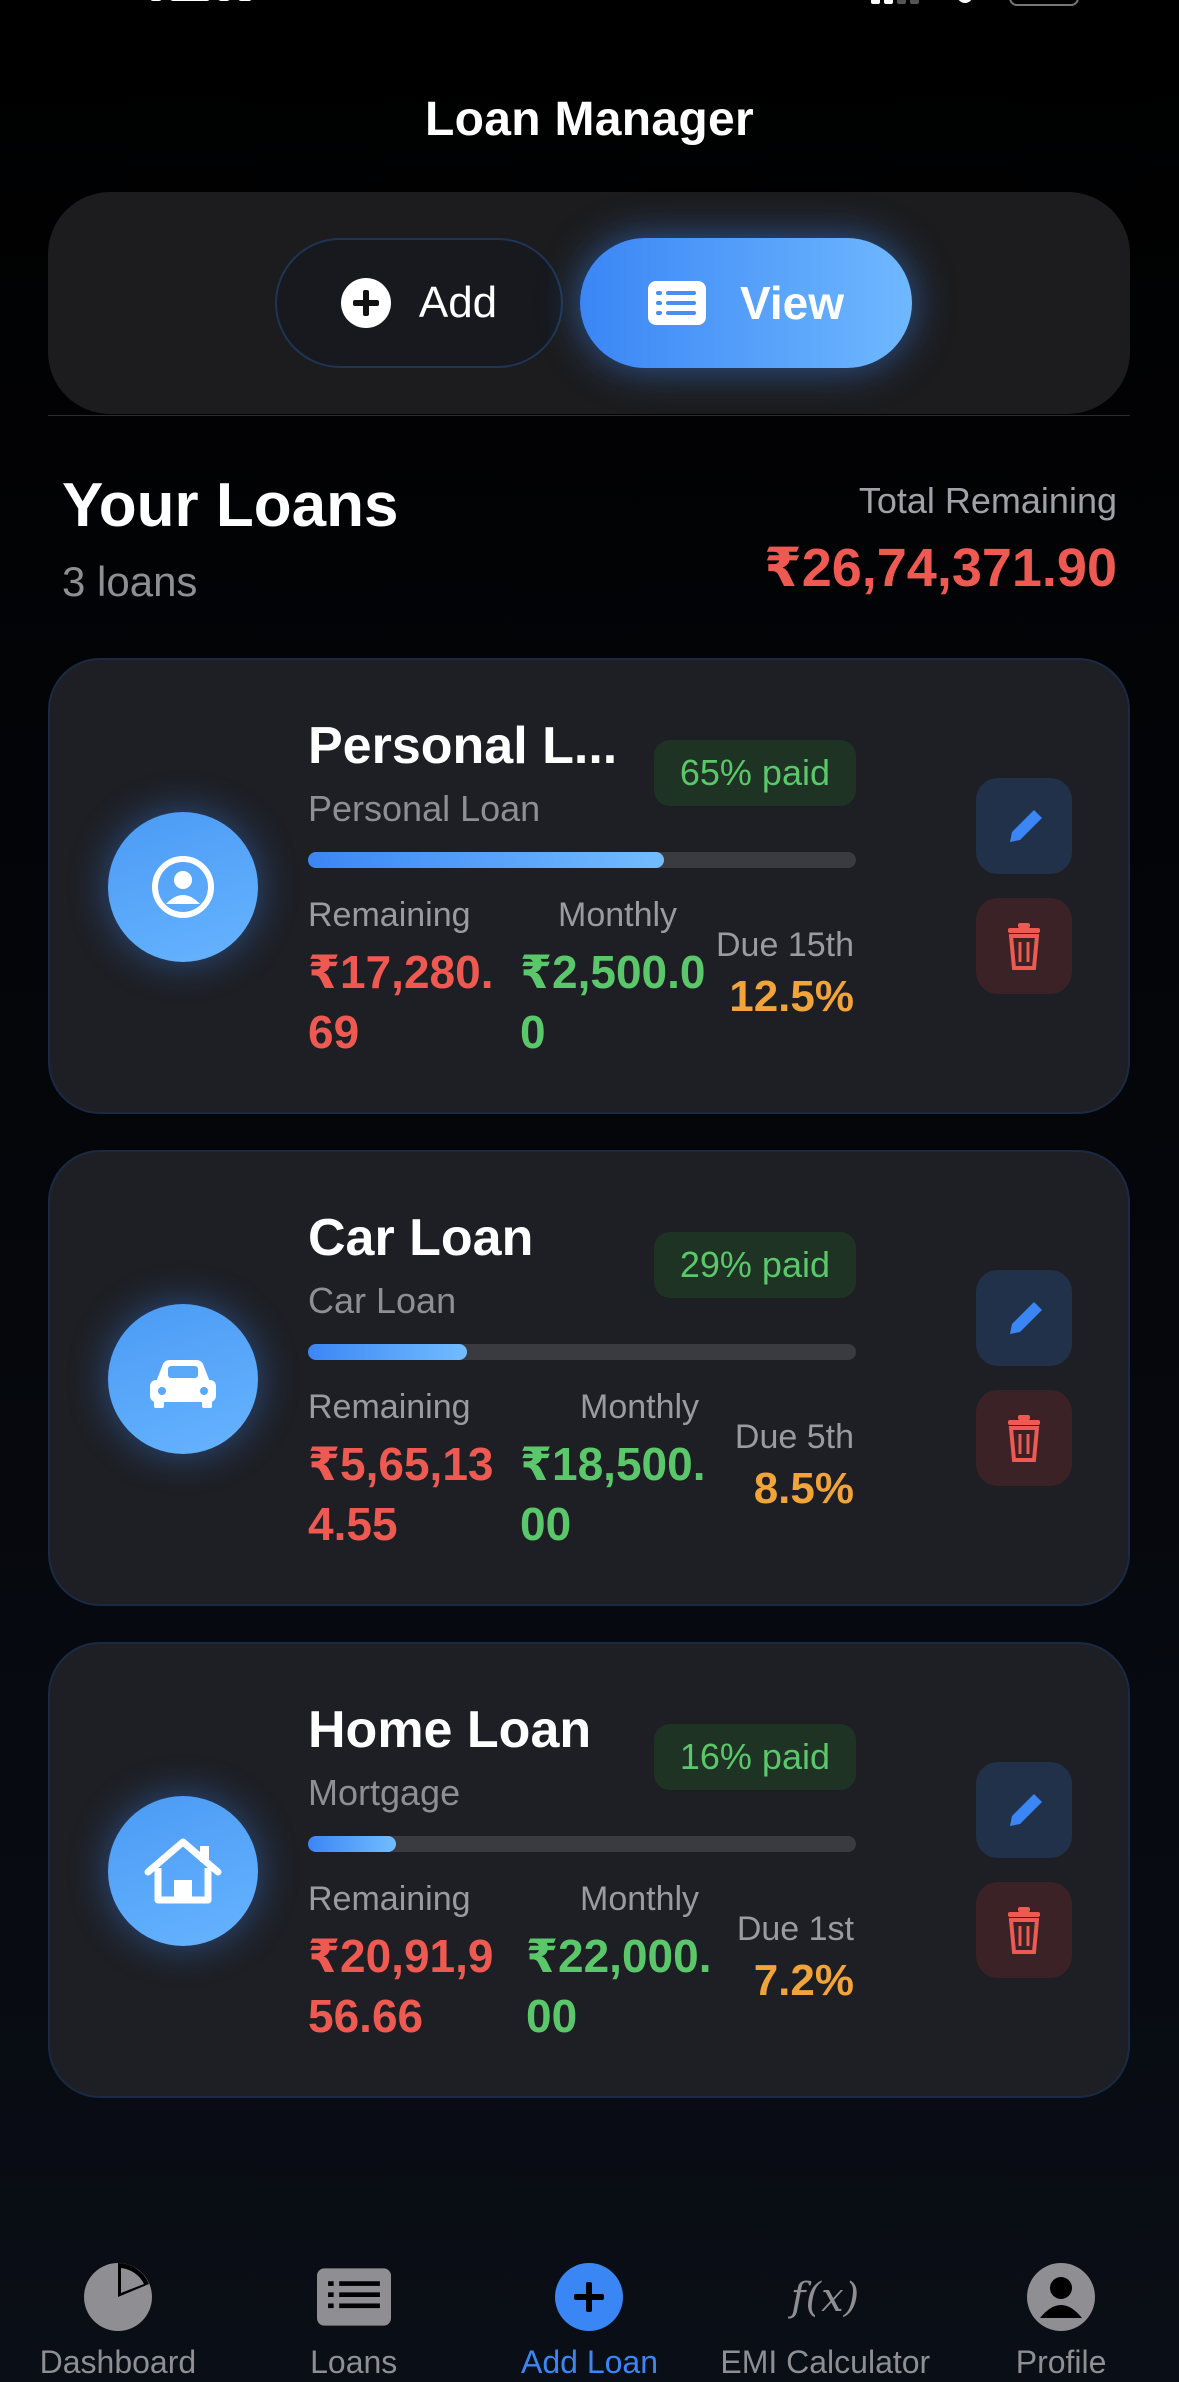 This screenshot has height=2382, width=1179. I want to click on paid-badge: 16% paid, so click(754, 1757).